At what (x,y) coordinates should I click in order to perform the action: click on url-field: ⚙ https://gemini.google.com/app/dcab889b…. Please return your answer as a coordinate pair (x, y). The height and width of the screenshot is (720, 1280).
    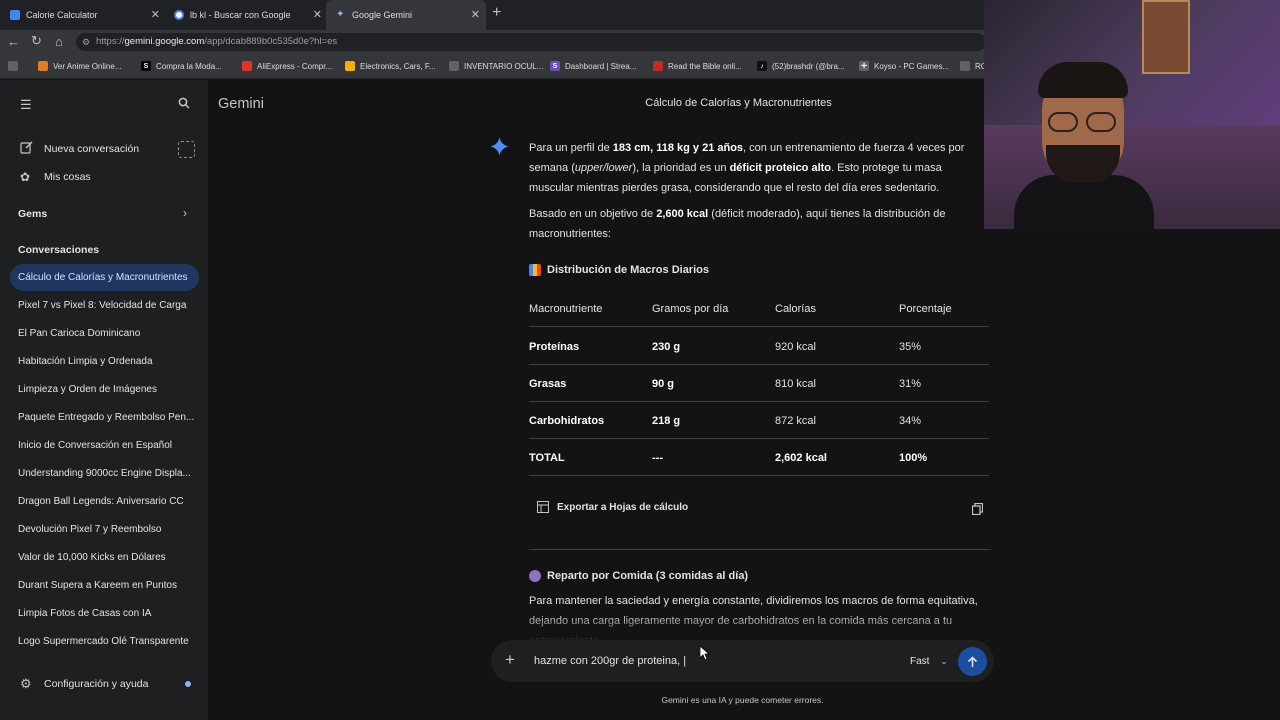
    Looking at the image, I should click on (531, 42).